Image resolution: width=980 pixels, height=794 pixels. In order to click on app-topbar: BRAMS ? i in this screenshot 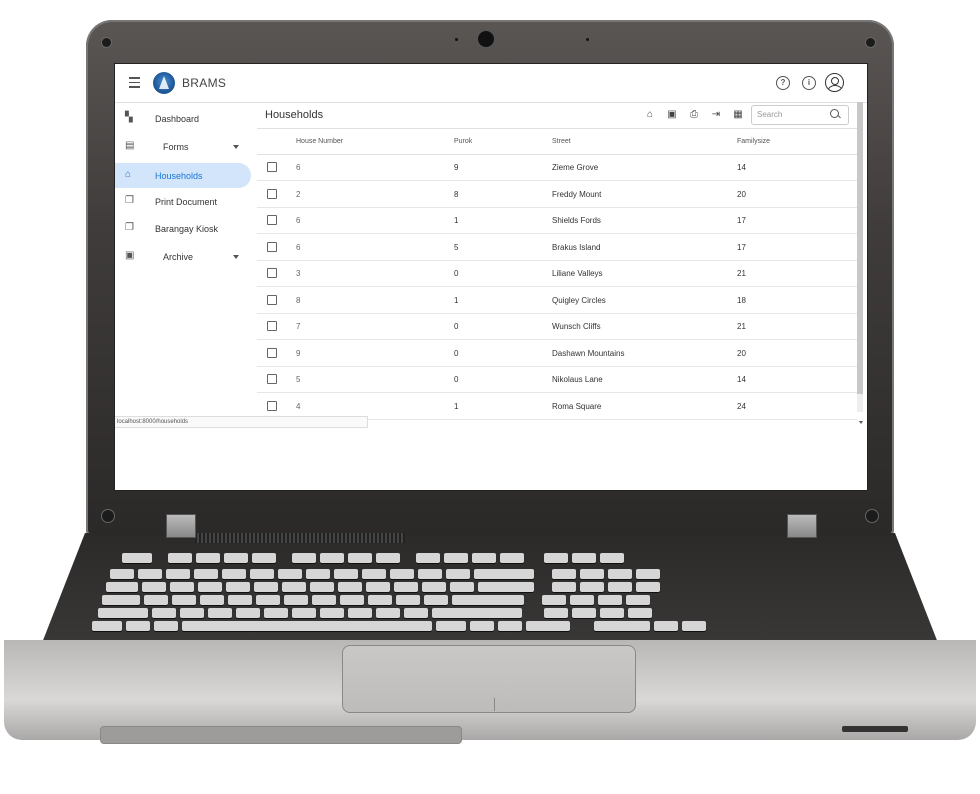, I will do `click(491, 83)`.